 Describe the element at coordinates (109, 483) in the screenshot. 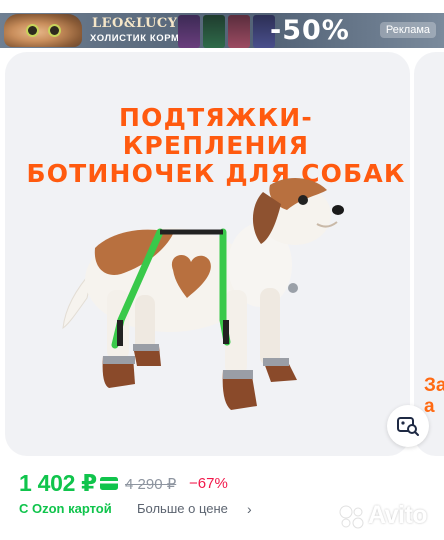

I see `ozon-card-icon` at that location.